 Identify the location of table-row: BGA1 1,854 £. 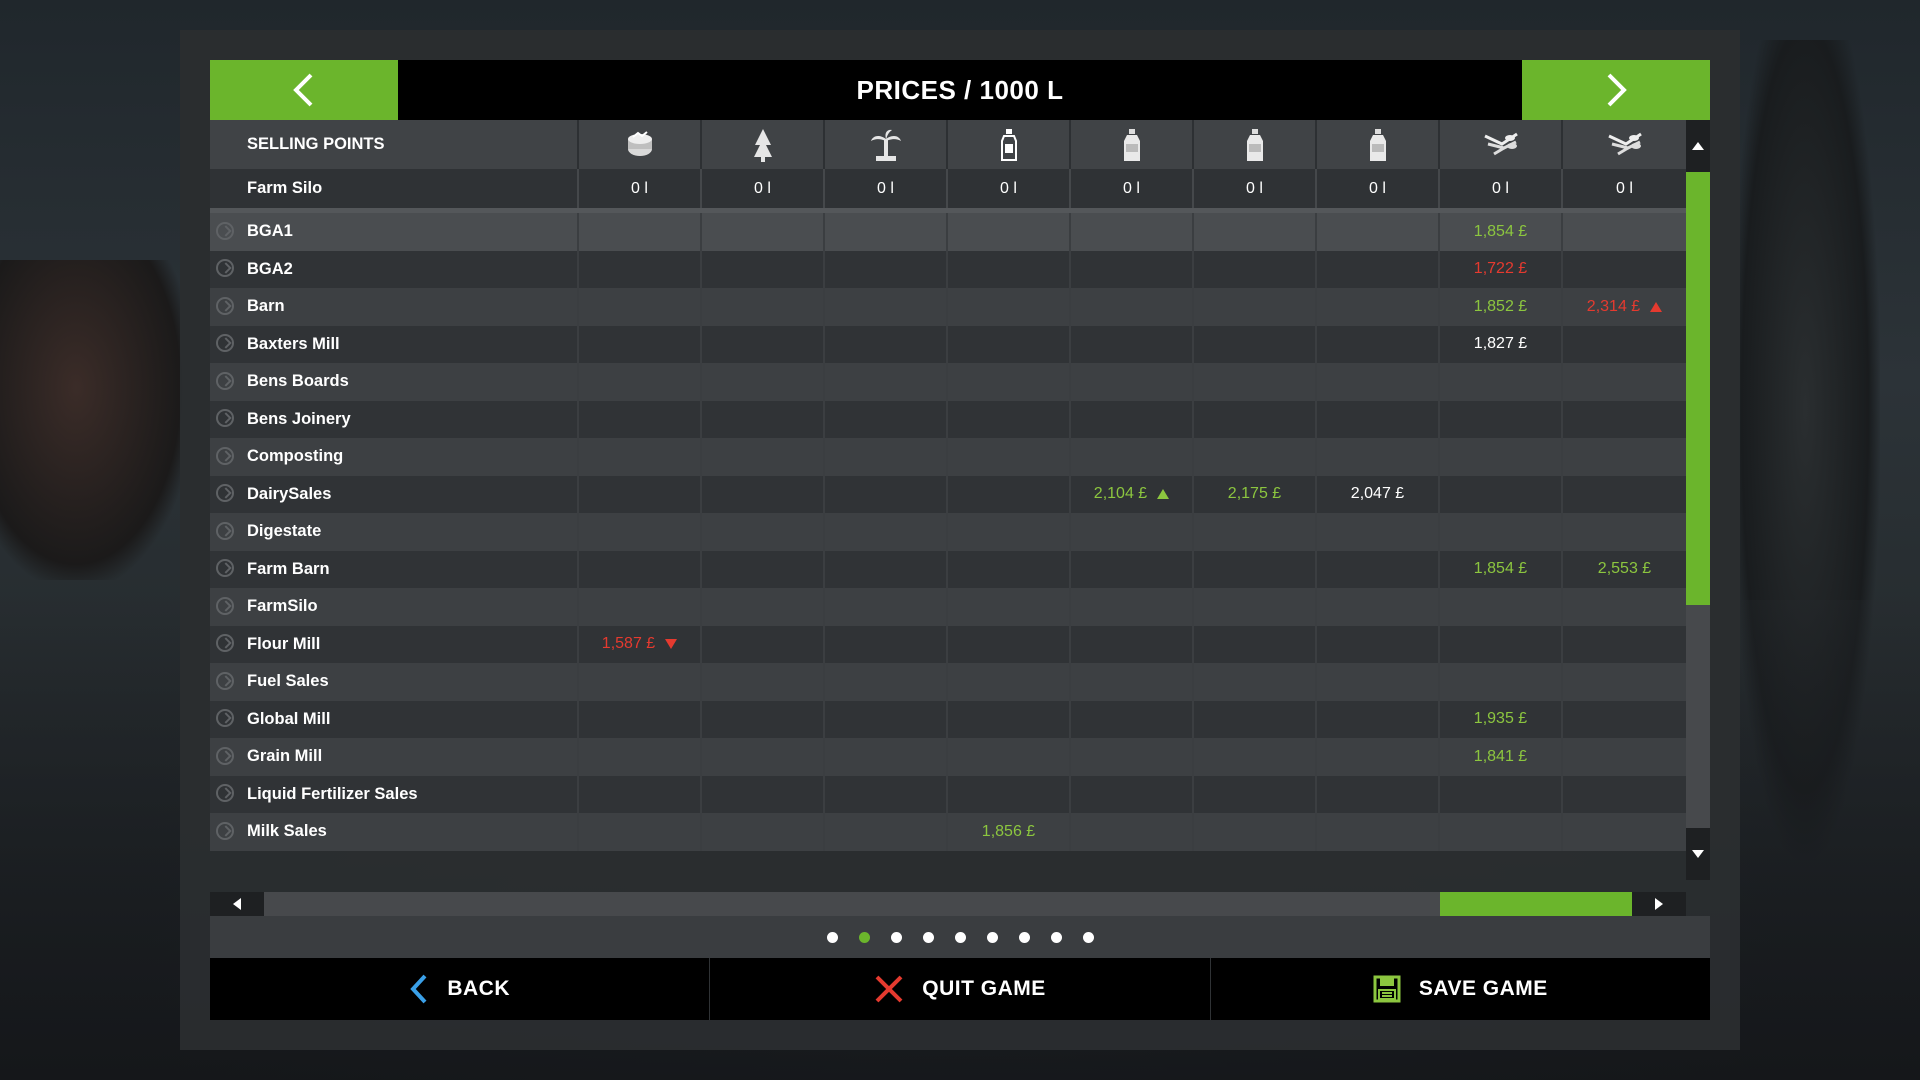
(948, 232).